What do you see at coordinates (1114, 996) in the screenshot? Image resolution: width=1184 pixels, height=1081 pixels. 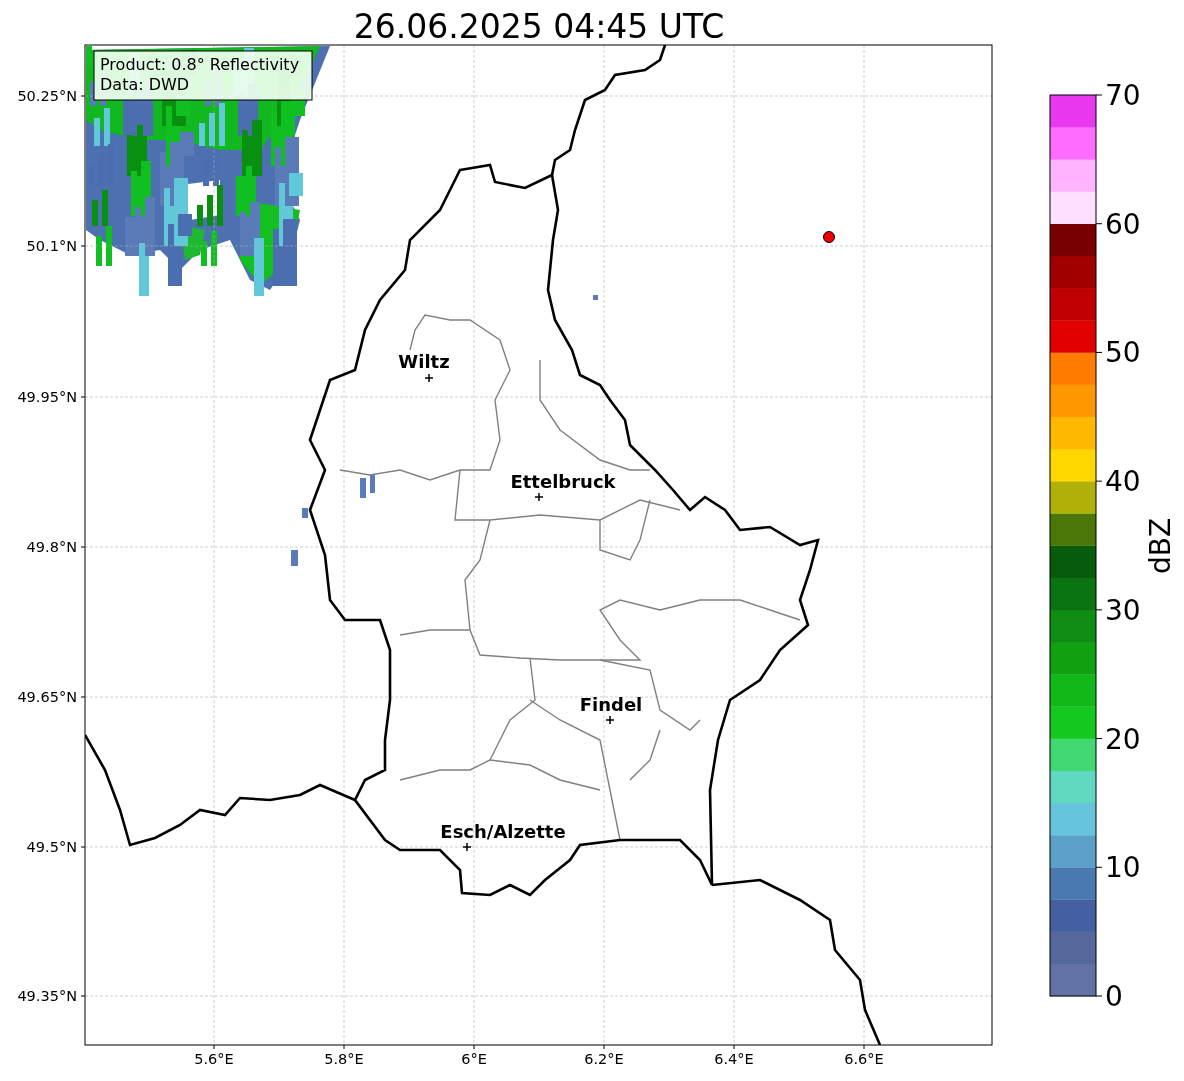 I see `colorbar-tick-label: 0` at bounding box center [1114, 996].